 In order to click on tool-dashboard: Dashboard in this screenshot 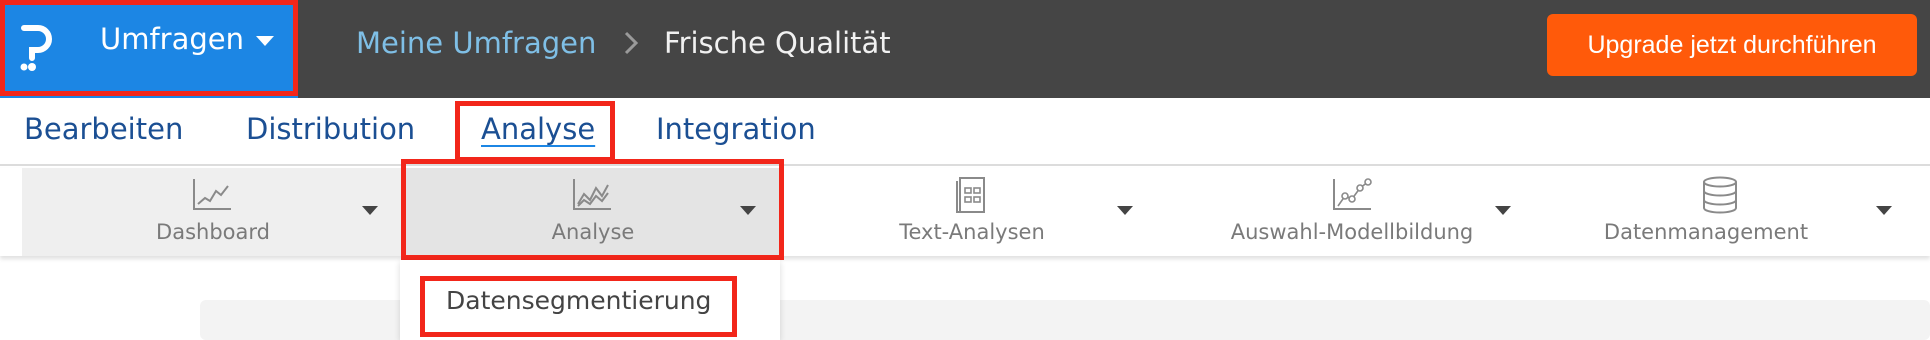, I will do `click(213, 212)`.